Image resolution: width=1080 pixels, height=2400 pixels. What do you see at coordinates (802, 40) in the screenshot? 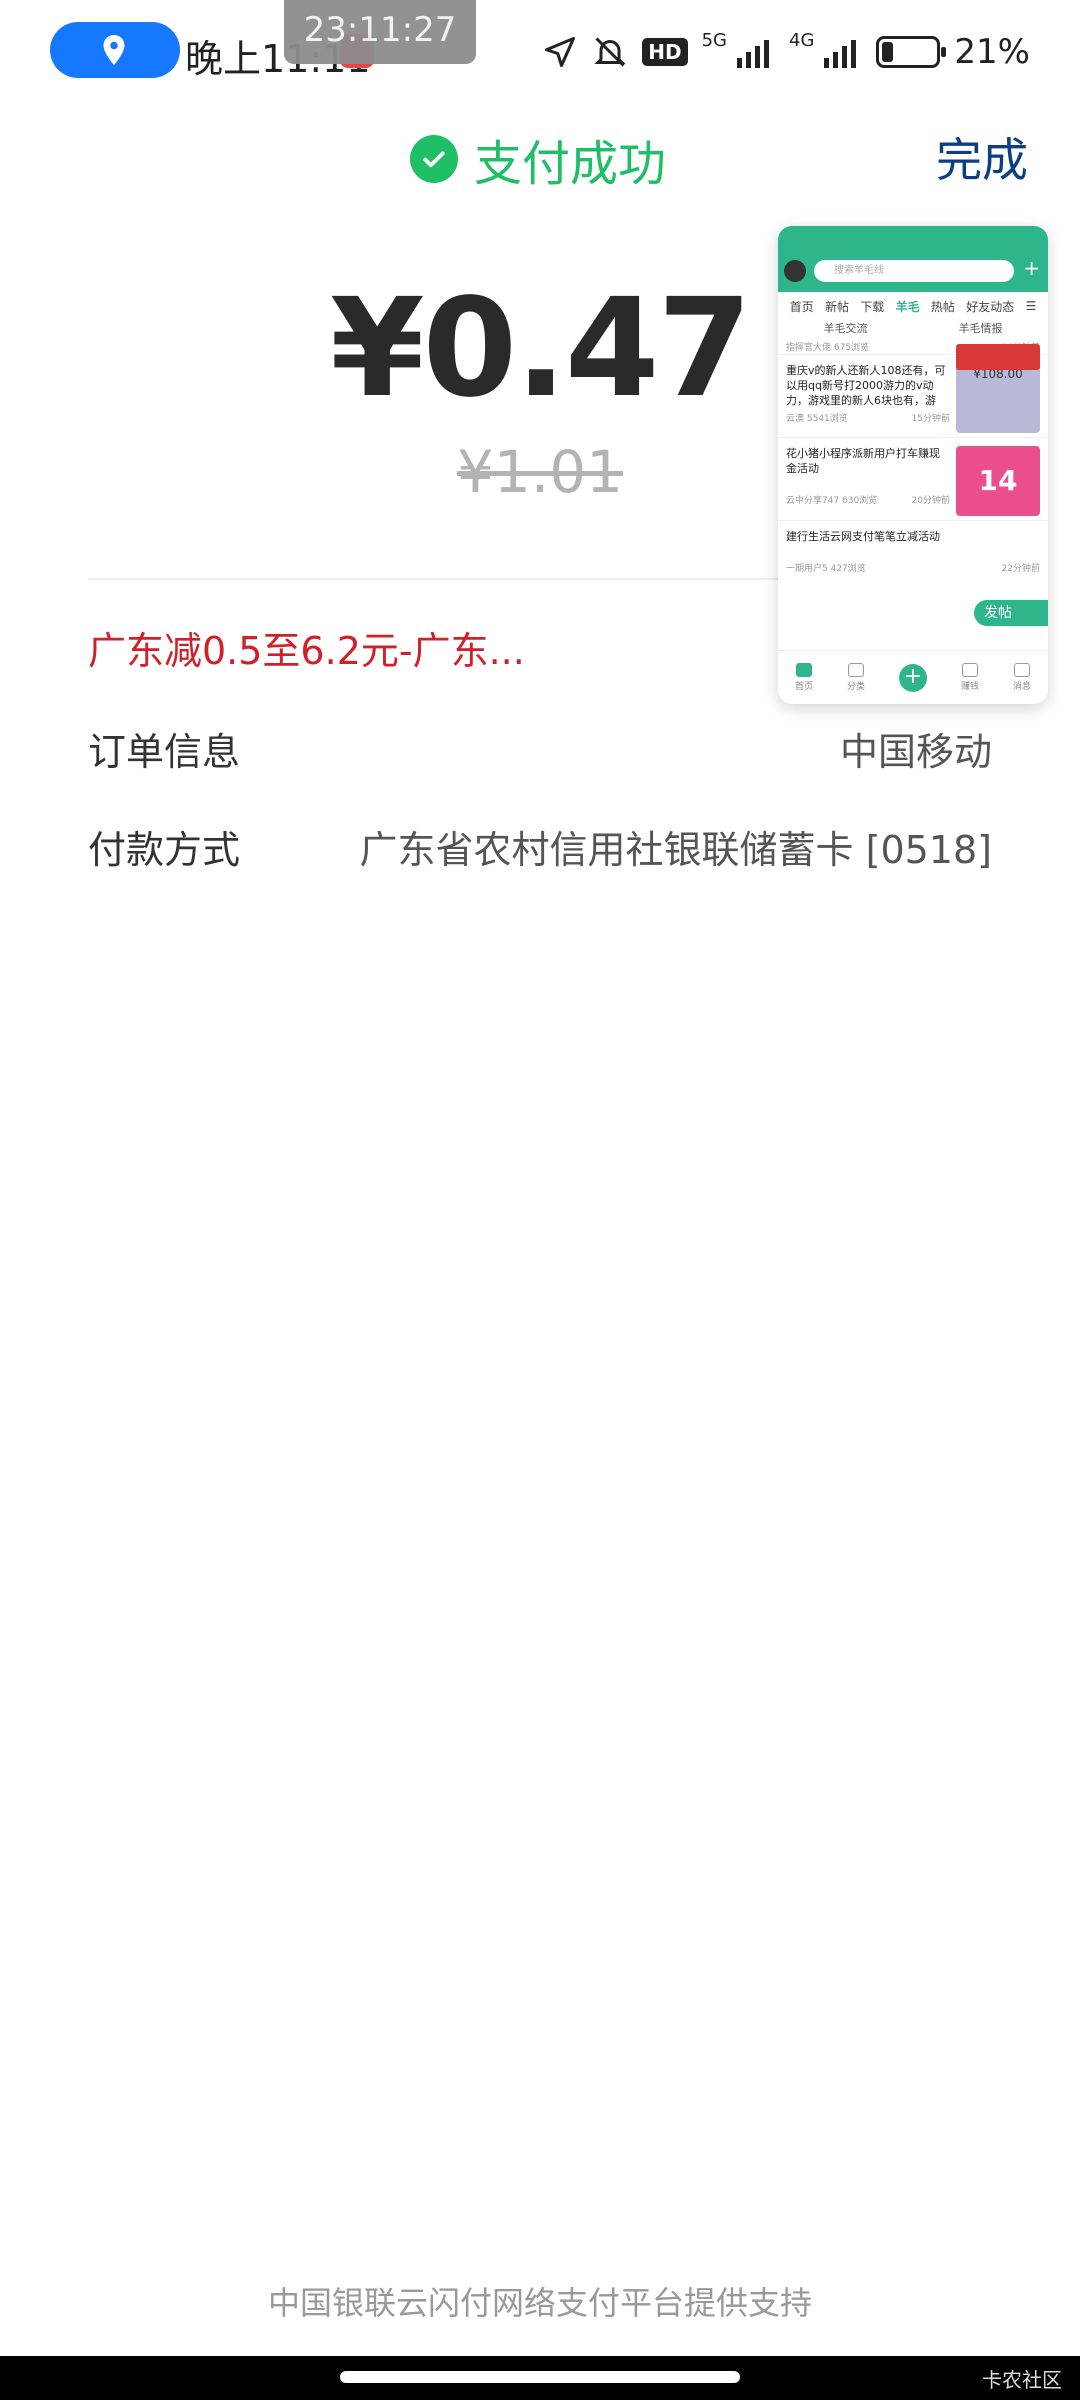
I see `network-4g-label: 4G` at bounding box center [802, 40].